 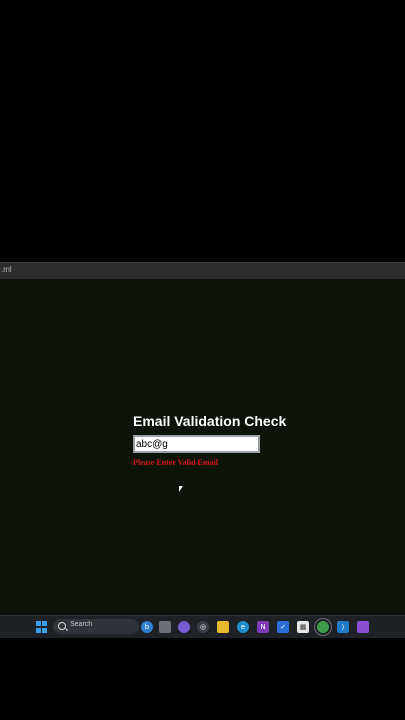 I want to click on file-explorer-icon, so click(x=223, y=627).